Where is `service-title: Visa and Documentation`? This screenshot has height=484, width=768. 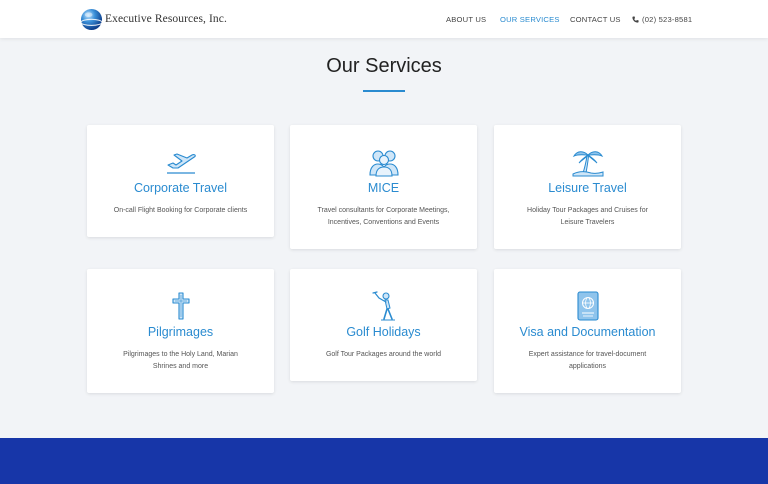
service-title: Visa and Documentation is located at coordinates (587, 332).